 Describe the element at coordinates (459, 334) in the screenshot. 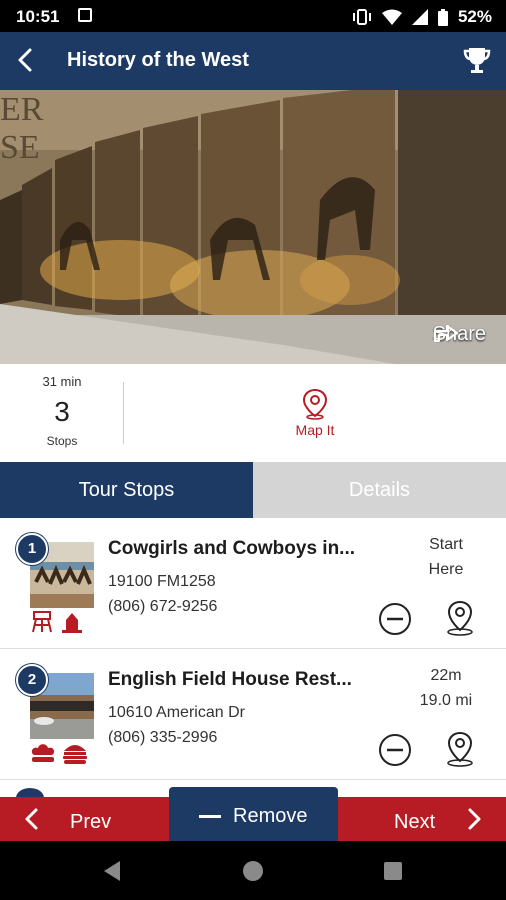

I see `share-button: Share` at that location.